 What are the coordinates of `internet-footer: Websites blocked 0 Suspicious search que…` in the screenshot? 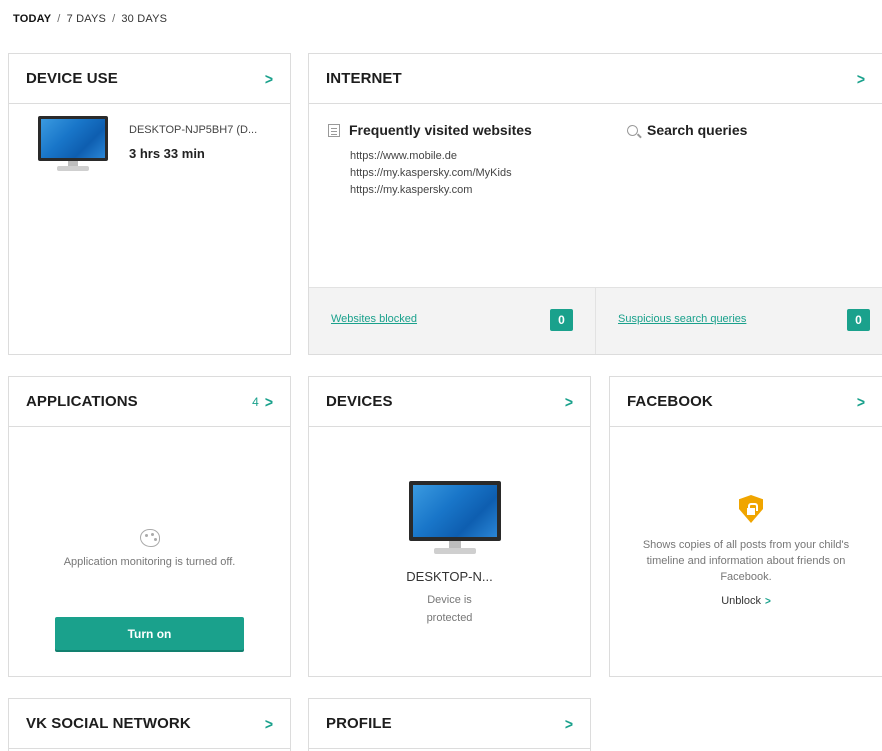 It's located at (595, 320).